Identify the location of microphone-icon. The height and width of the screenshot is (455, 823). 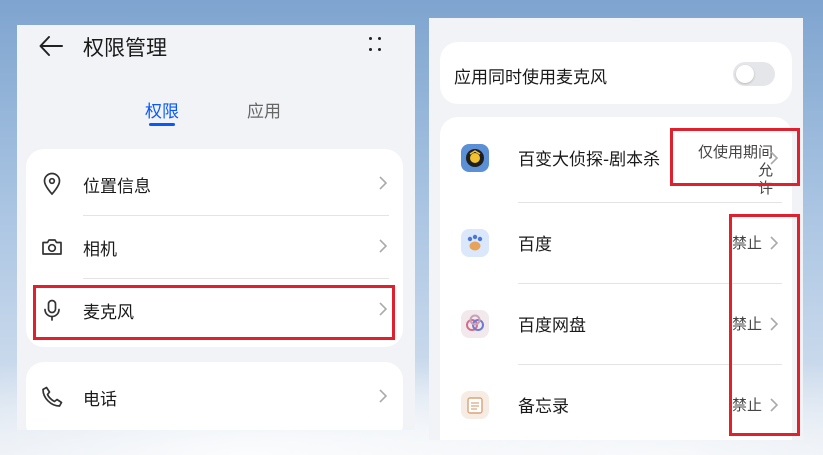
(52, 310).